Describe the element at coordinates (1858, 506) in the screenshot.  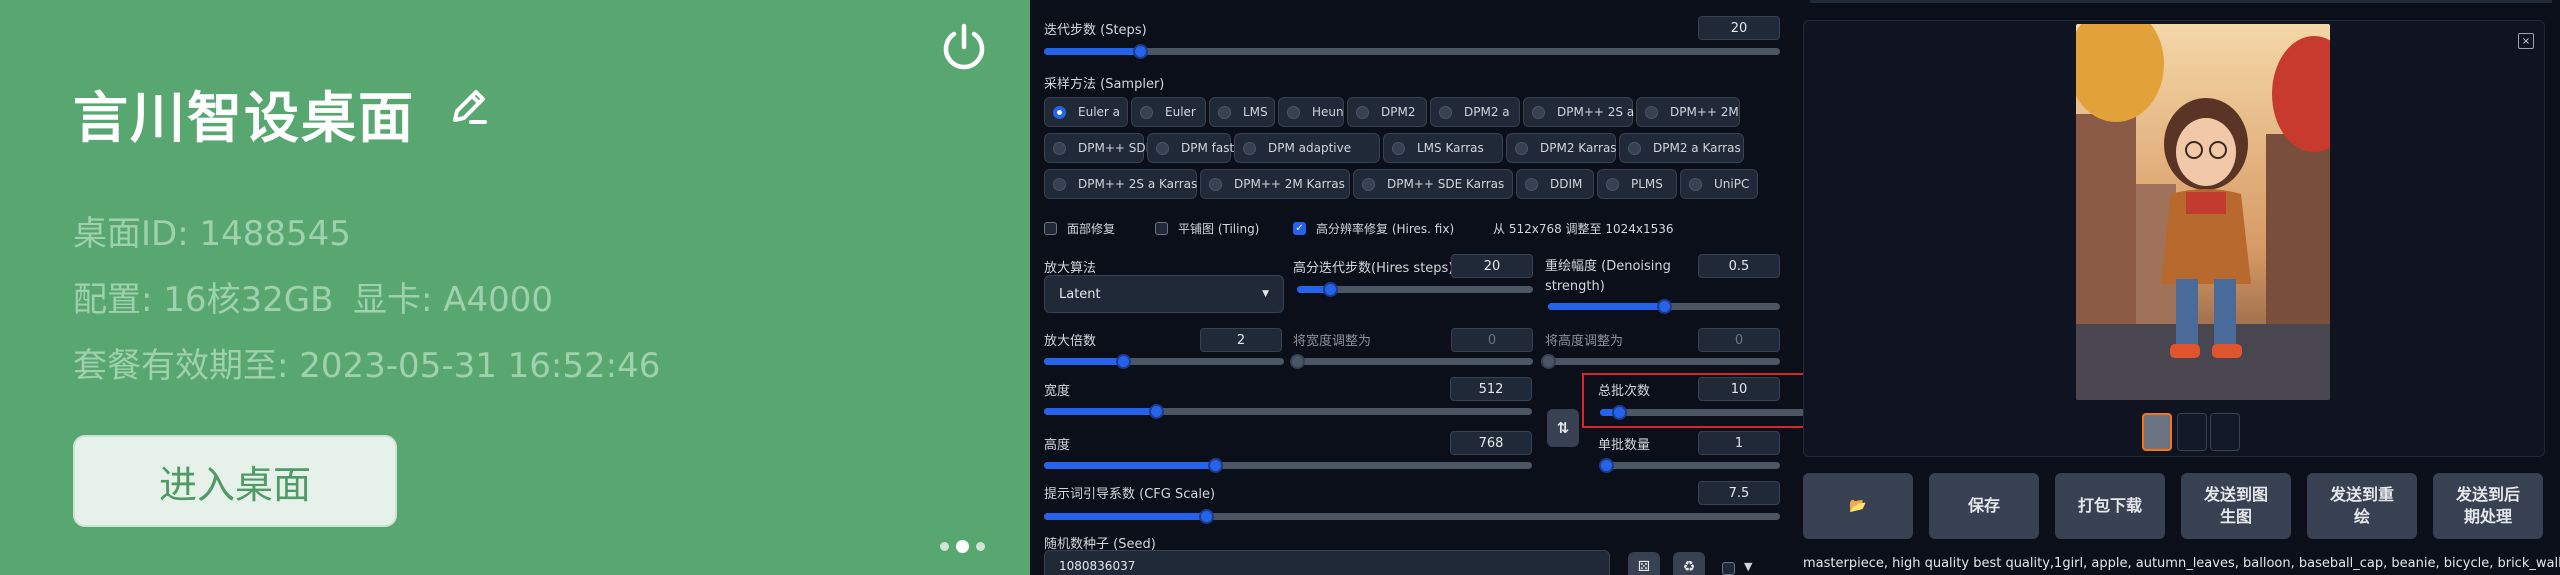
I see `open-folder-button: 📂` at that location.